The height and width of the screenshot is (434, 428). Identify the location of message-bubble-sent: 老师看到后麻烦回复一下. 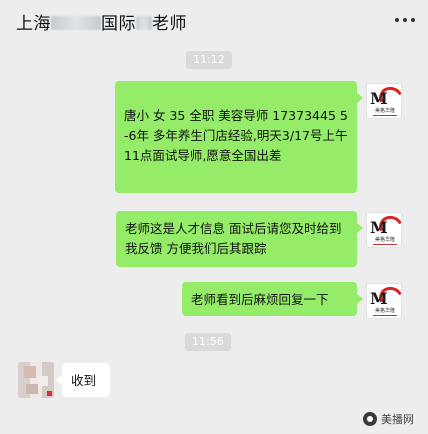
(272, 299).